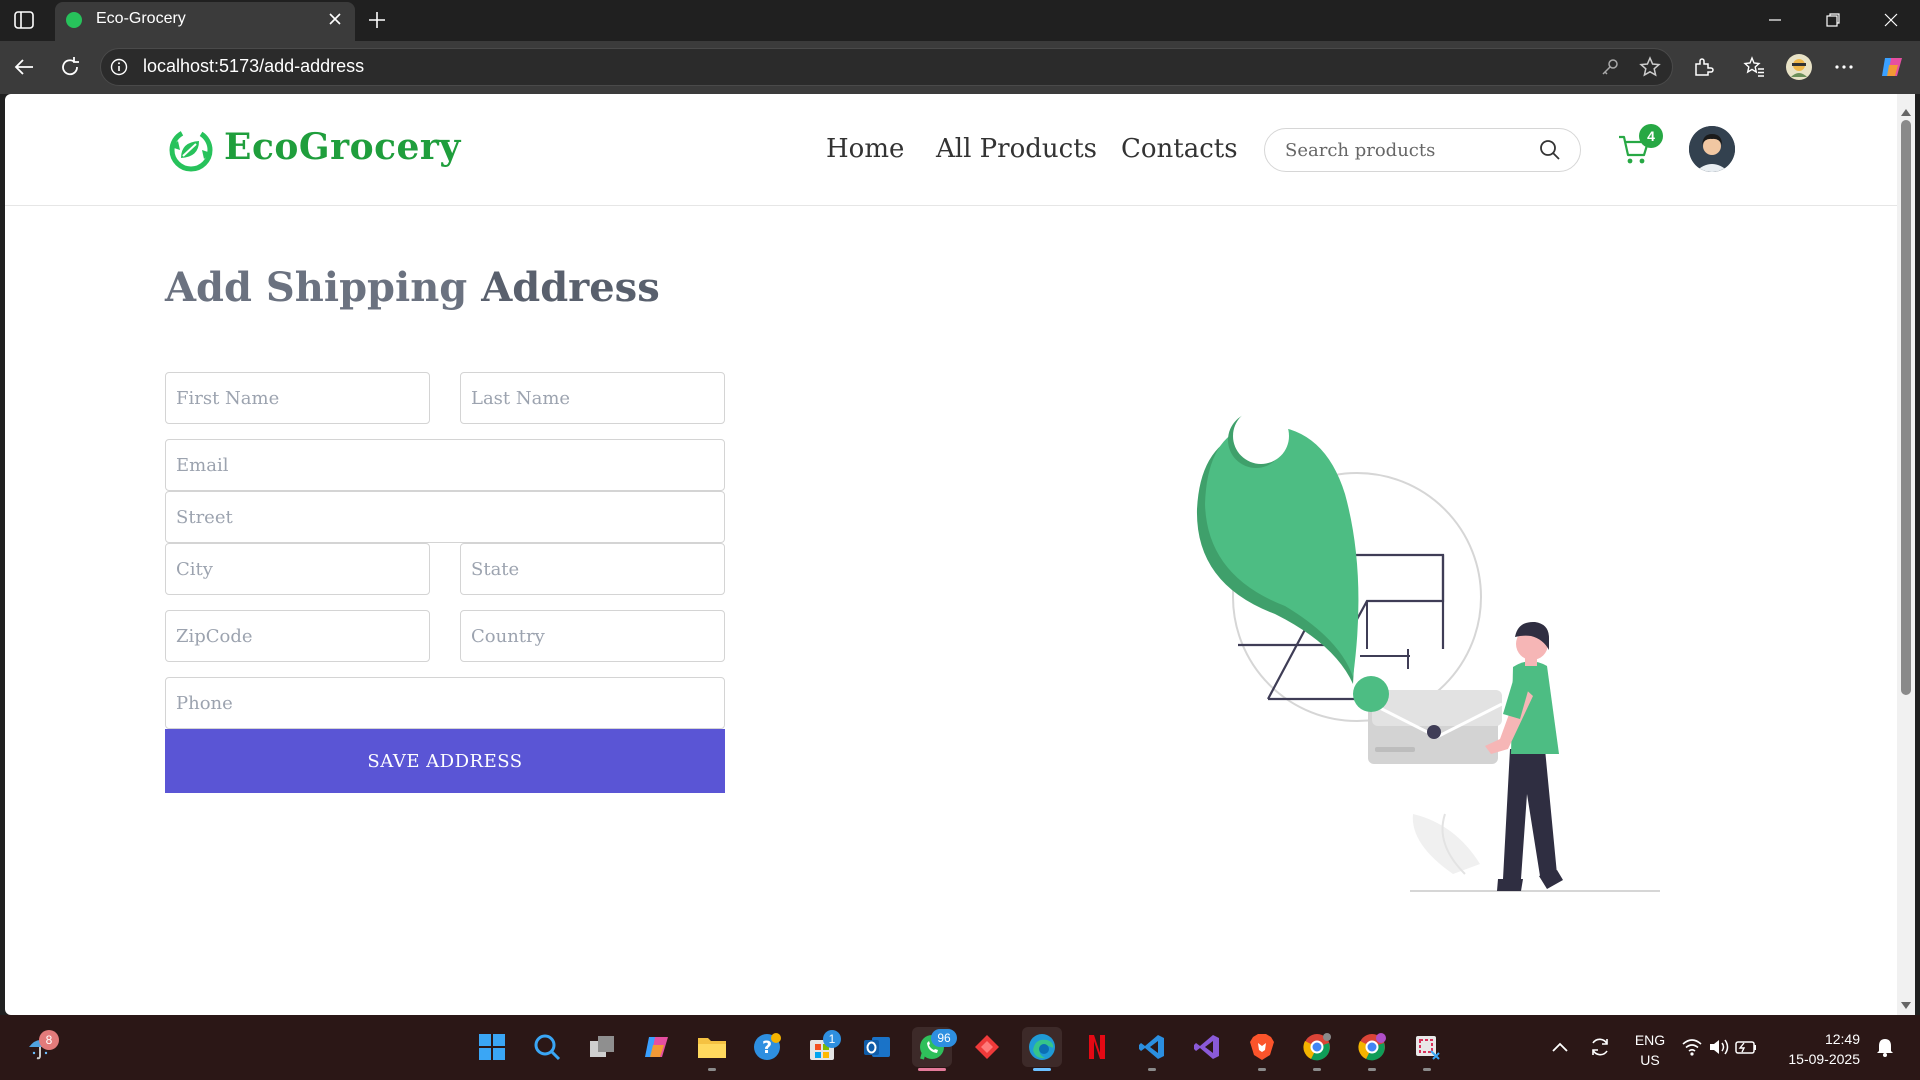  Describe the element at coordinates (832, 1039) in the screenshot. I see `store-badge: 1` at that location.